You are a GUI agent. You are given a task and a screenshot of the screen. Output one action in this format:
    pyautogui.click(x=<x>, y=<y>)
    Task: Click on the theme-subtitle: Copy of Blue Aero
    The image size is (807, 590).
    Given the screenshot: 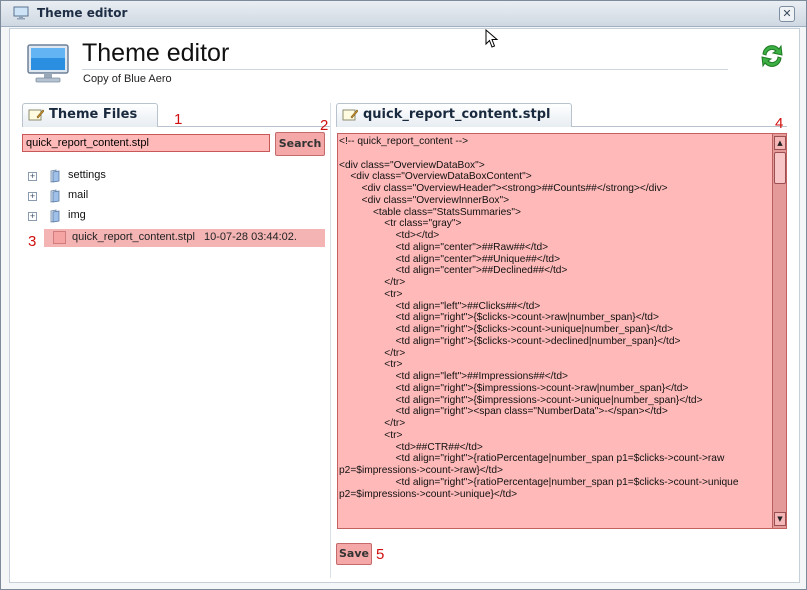 What is the action you would take?
    pyautogui.click(x=127, y=79)
    